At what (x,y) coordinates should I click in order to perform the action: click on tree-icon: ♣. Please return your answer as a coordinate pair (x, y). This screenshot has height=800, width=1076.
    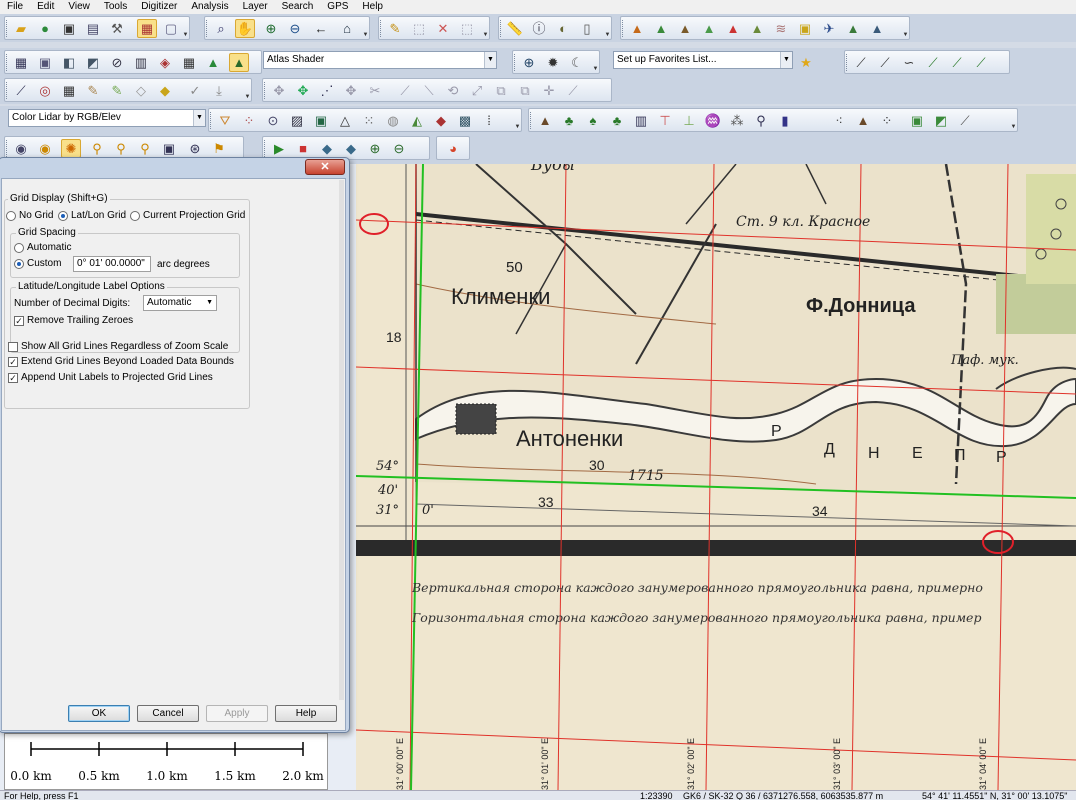
    Looking at the image, I should click on (617, 120).